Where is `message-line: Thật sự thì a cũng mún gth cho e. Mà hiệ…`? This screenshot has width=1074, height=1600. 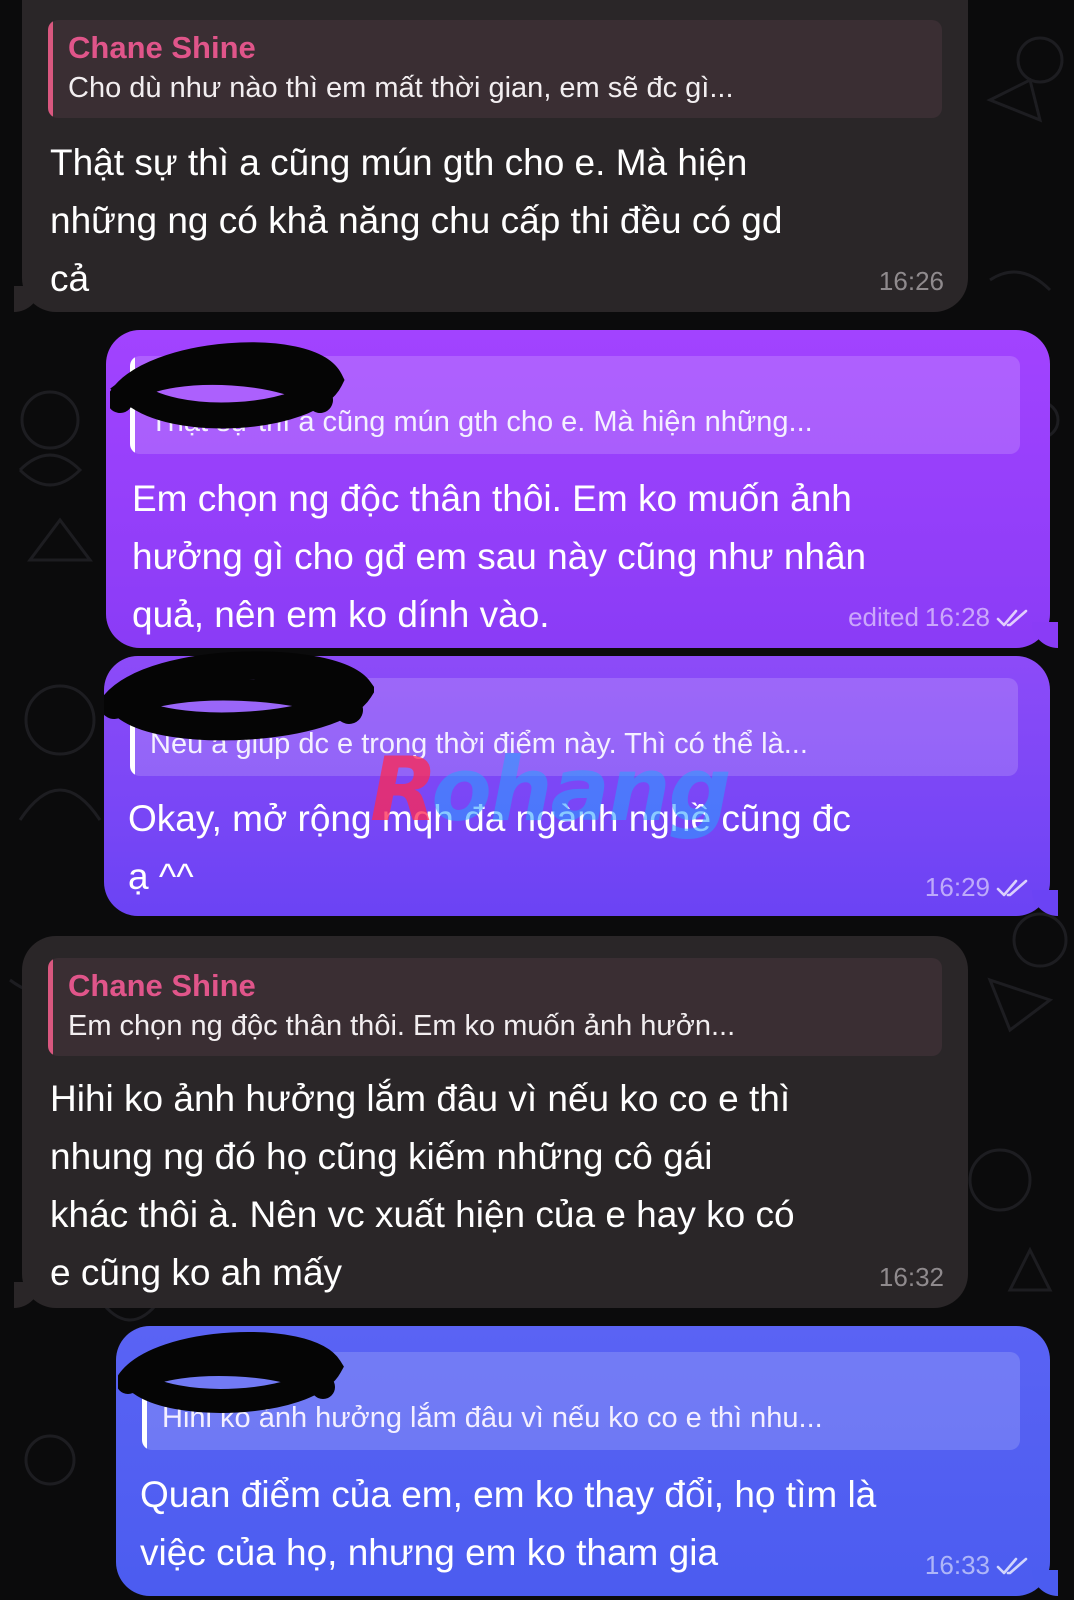 message-line: Thật sự thì a cũng mún gth cho e. Mà hiệ… is located at coordinates (399, 162).